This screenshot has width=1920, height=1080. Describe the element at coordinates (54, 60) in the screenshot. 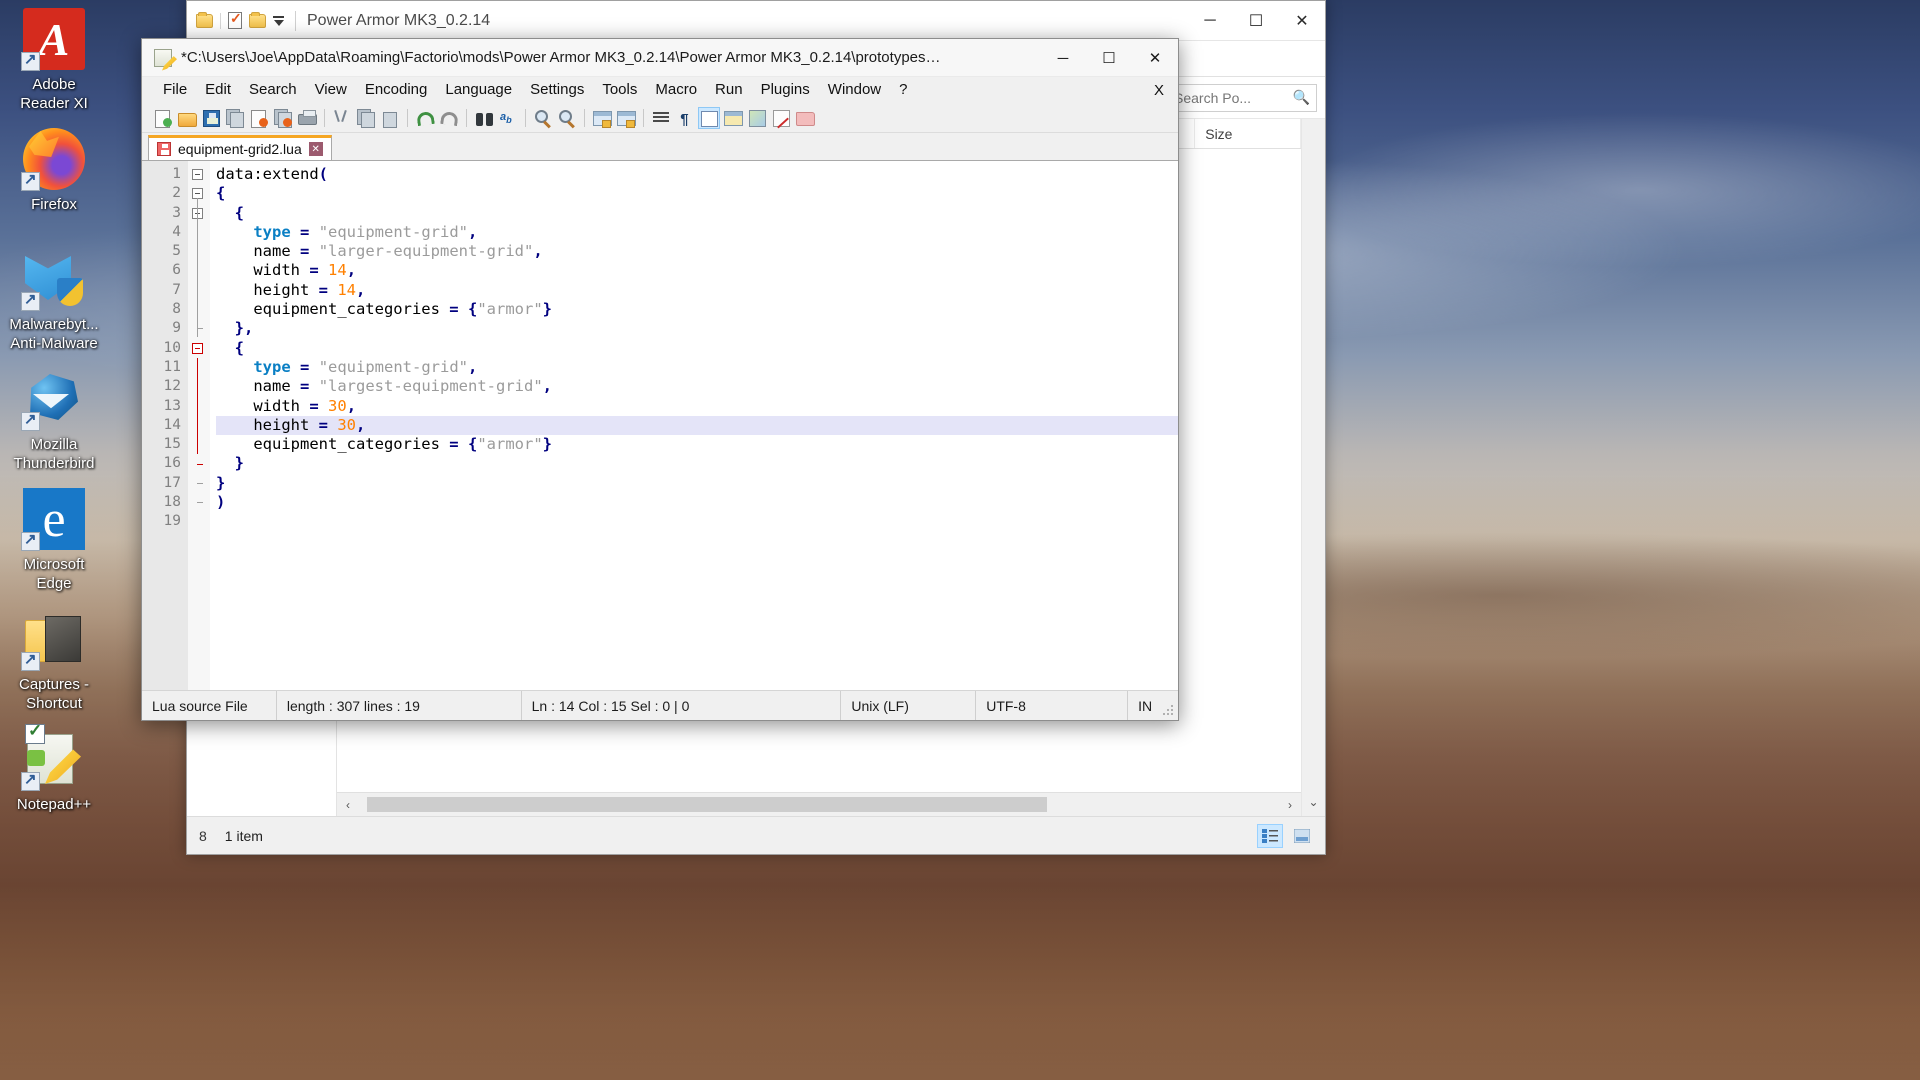

I see `desktop-icon-adobe-reader: Adobe Reader XI` at that location.